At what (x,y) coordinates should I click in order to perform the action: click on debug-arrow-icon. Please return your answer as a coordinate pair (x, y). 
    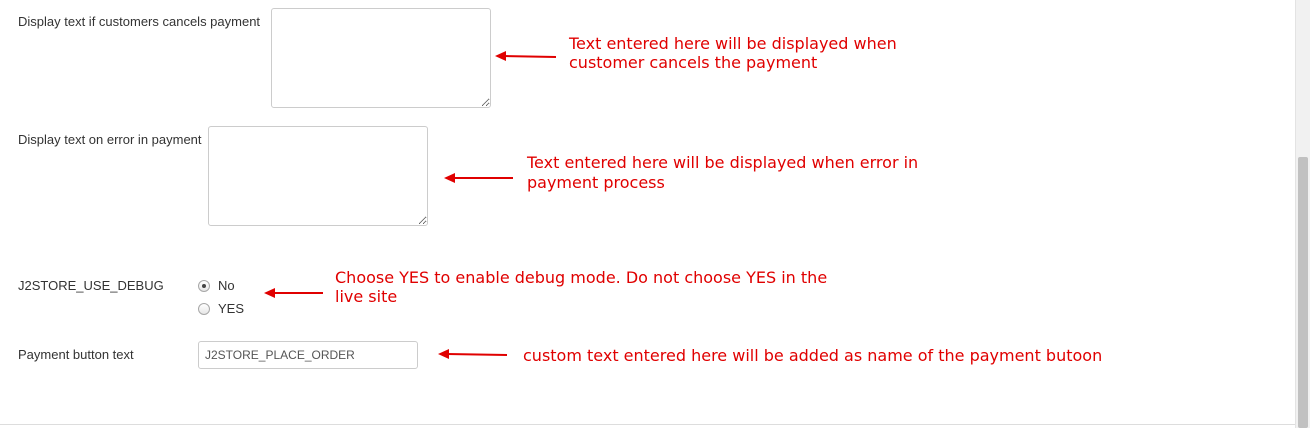
    Looking at the image, I should click on (293, 293).